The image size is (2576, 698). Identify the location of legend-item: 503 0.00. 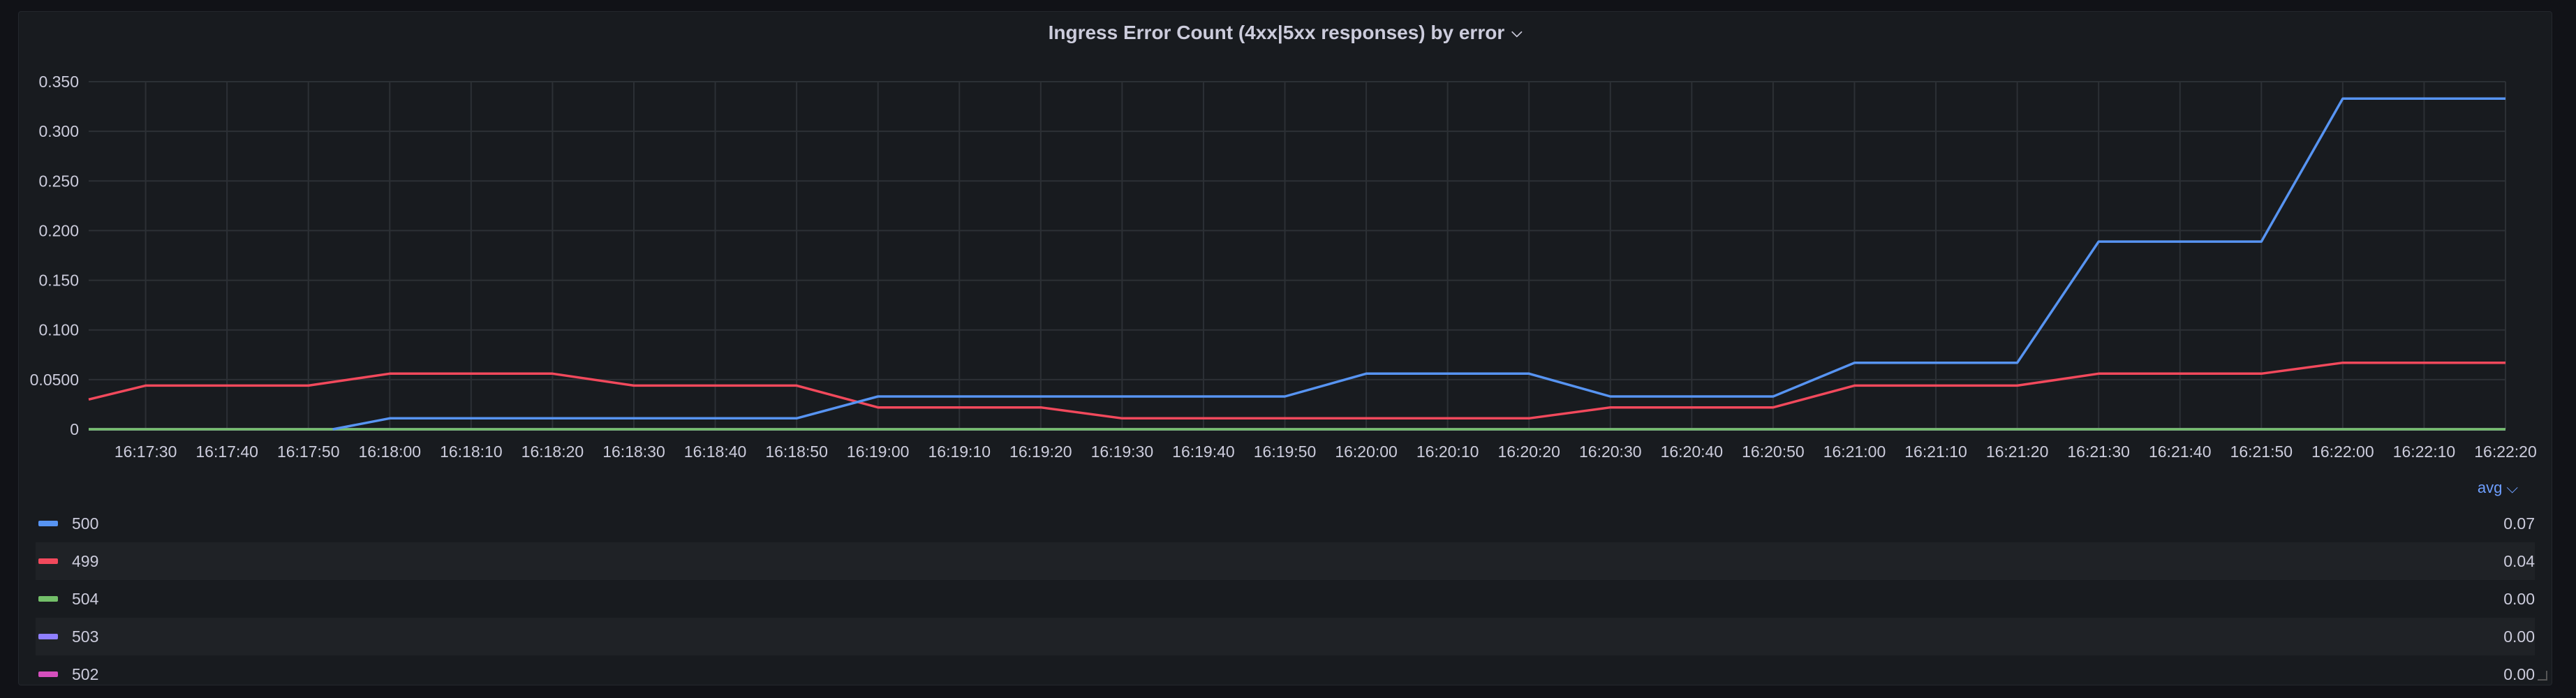
(1285, 636).